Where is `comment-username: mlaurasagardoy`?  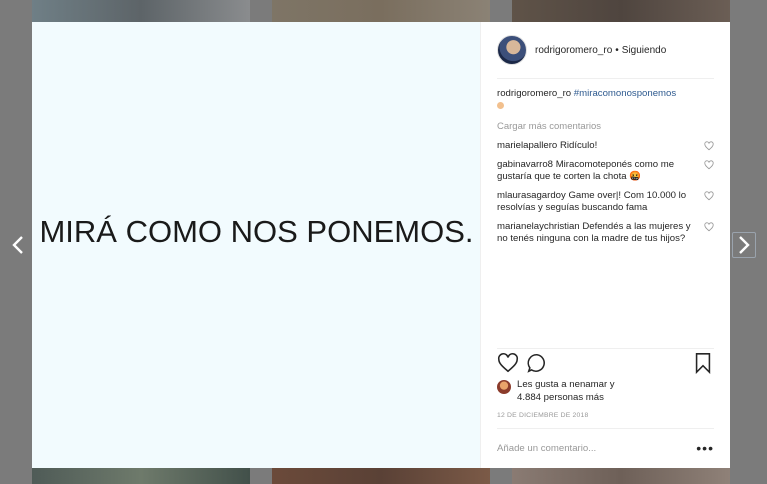
comment-username: mlaurasagardoy is located at coordinates (531, 195).